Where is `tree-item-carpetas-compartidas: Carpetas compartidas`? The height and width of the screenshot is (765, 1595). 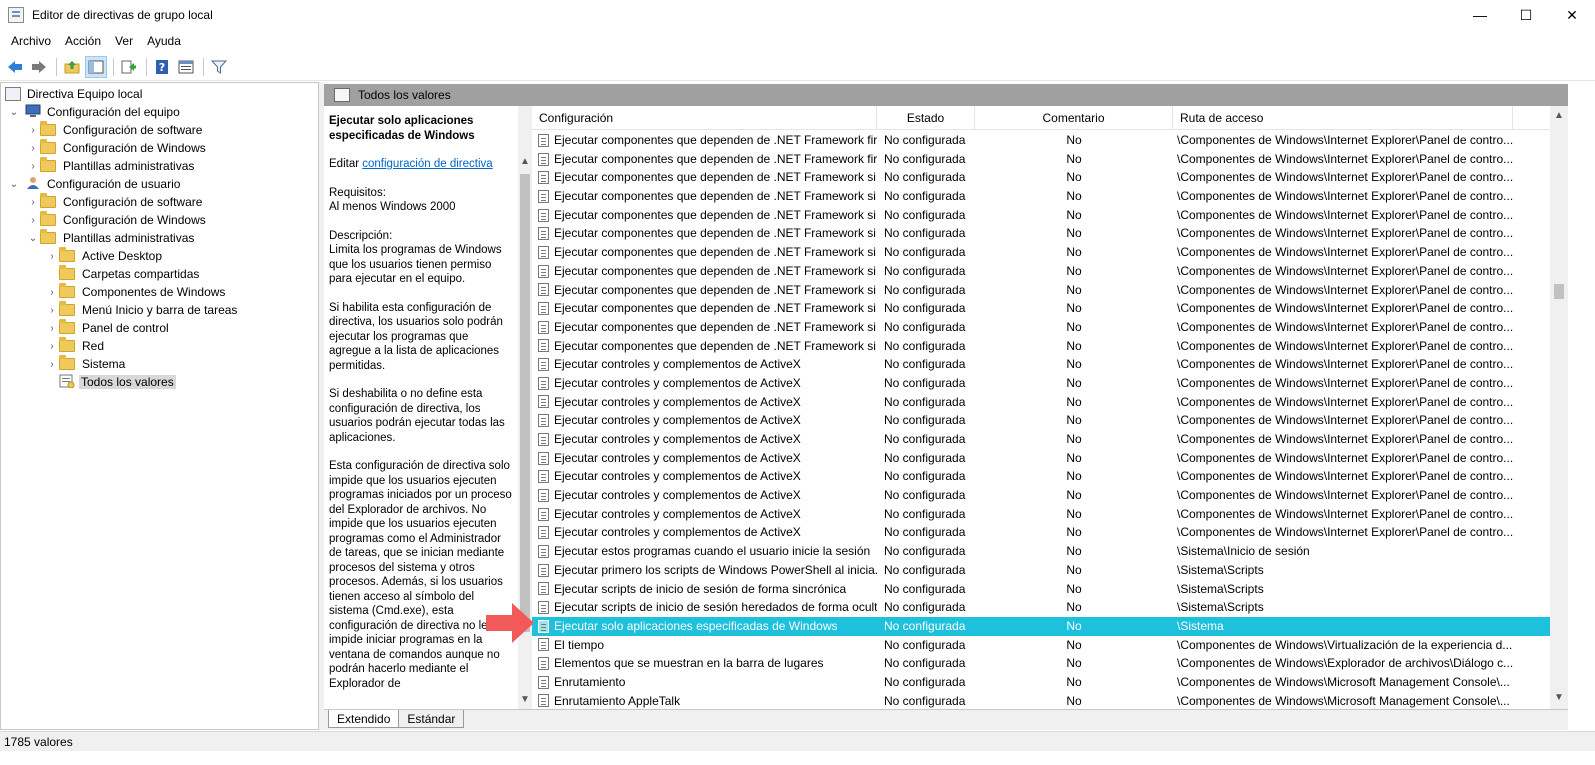 tree-item-carpetas-compartidas: Carpetas compartidas is located at coordinates (123, 274).